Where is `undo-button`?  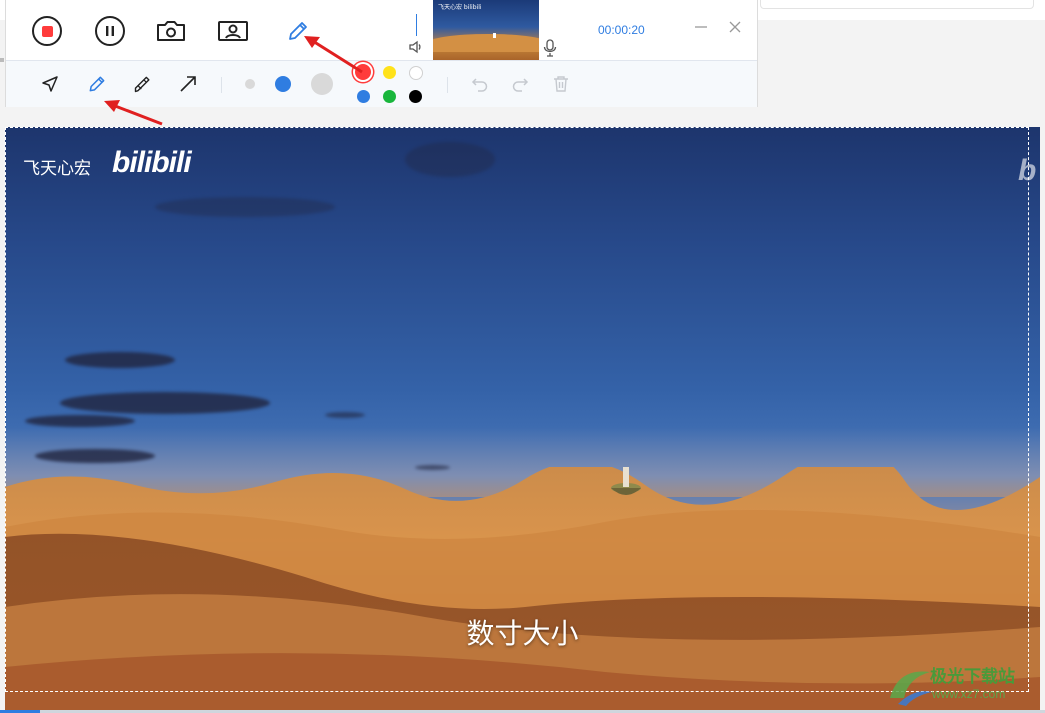
undo-button is located at coordinates (480, 84).